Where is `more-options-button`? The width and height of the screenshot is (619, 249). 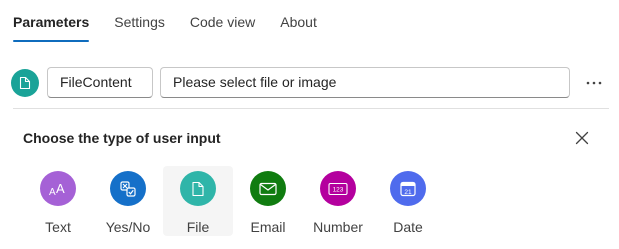
more-options-button is located at coordinates (594, 83).